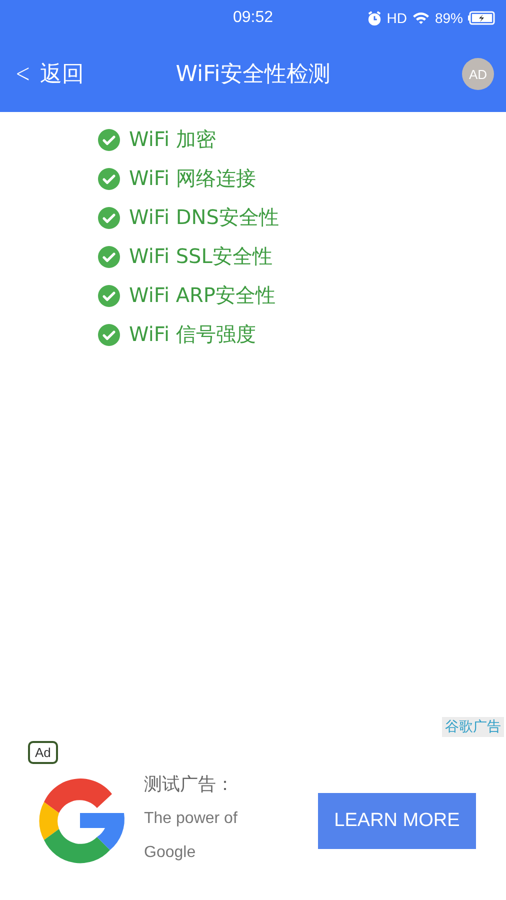 The height and width of the screenshot is (900, 506). I want to click on wifi-icon, so click(421, 18).